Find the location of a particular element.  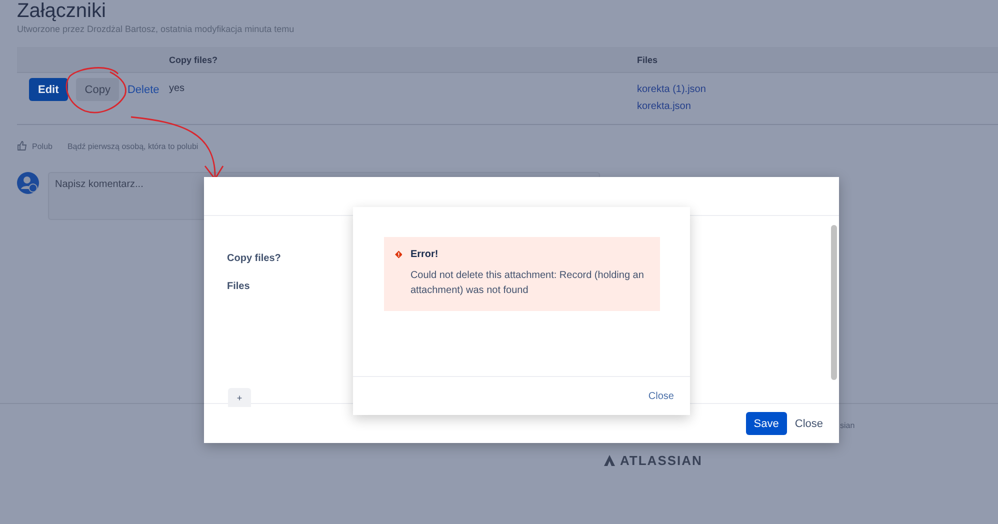

alert-message: Could not delete this attachment: Record (holding an attachment) was not found is located at coordinates (527, 283).